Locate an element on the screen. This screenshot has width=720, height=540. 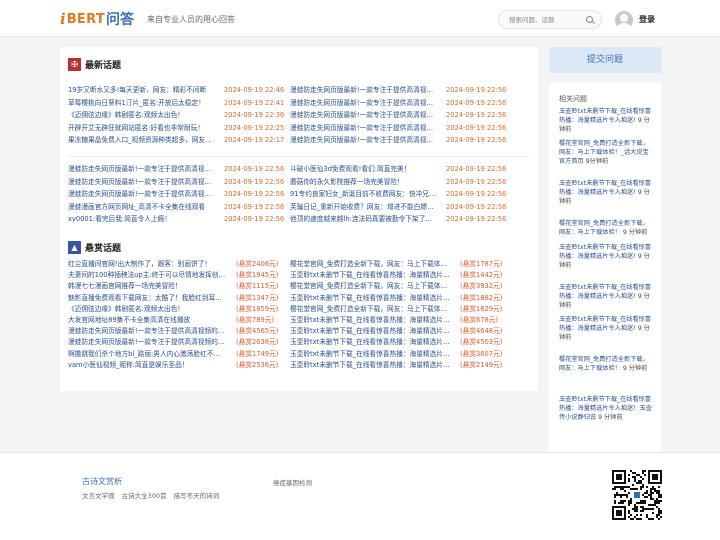
topic-date: 2024-09-19 22:46 is located at coordinates (254, 90).